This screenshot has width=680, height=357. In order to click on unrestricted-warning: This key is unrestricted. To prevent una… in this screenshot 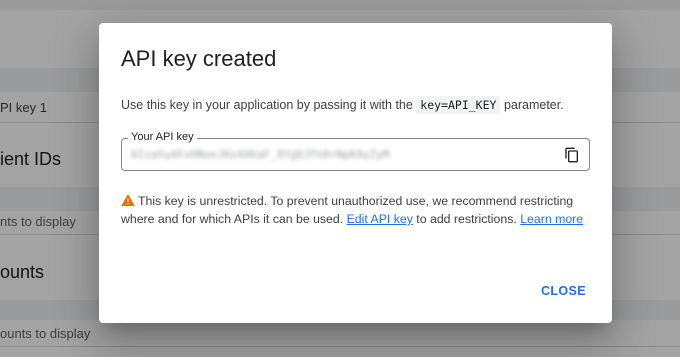, I will do `click(356, 210)`.